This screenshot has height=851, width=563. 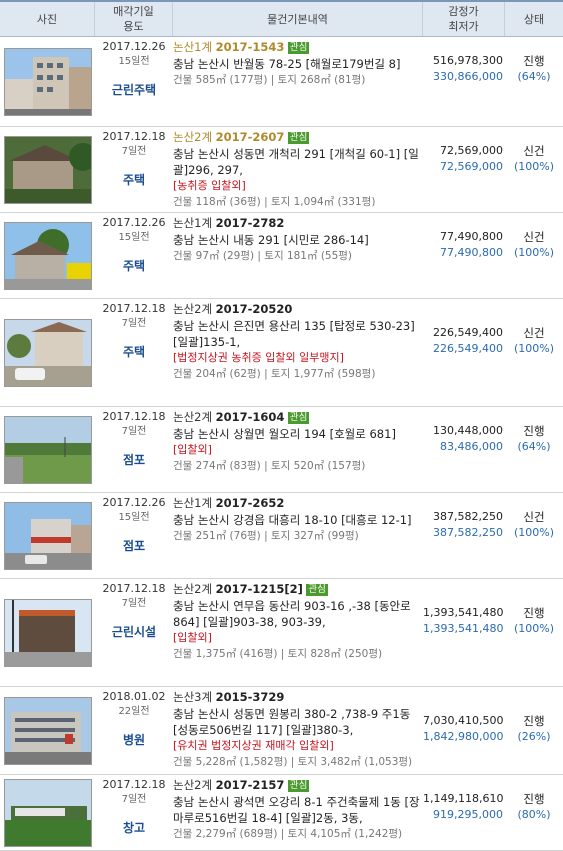 I want to click on minimum-price: 1,842,980,000, so click(x=463, y=736).